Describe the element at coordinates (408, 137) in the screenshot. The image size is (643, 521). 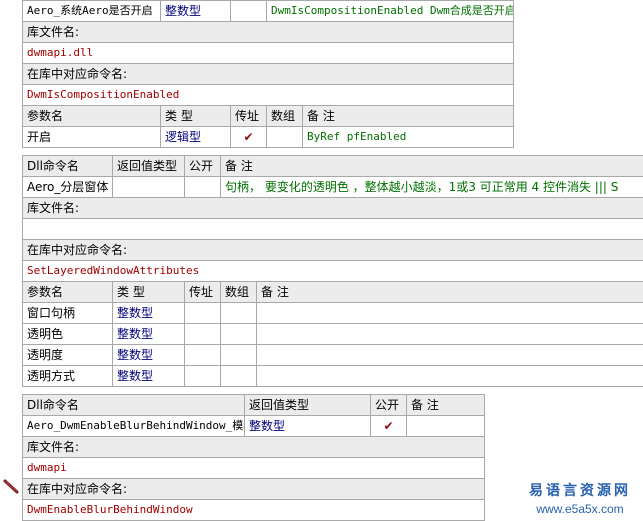
I see `param-remark-cell: ByRef pfEnabled` at that location.